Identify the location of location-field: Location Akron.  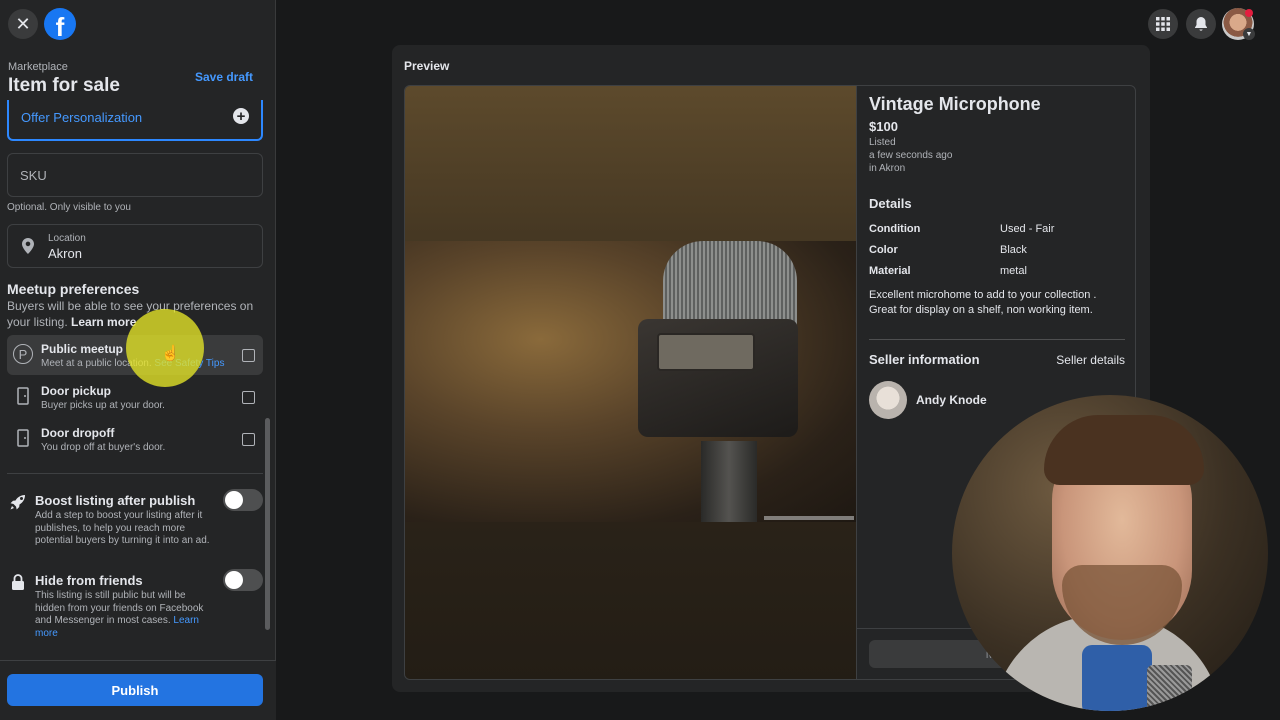
(135, 246).